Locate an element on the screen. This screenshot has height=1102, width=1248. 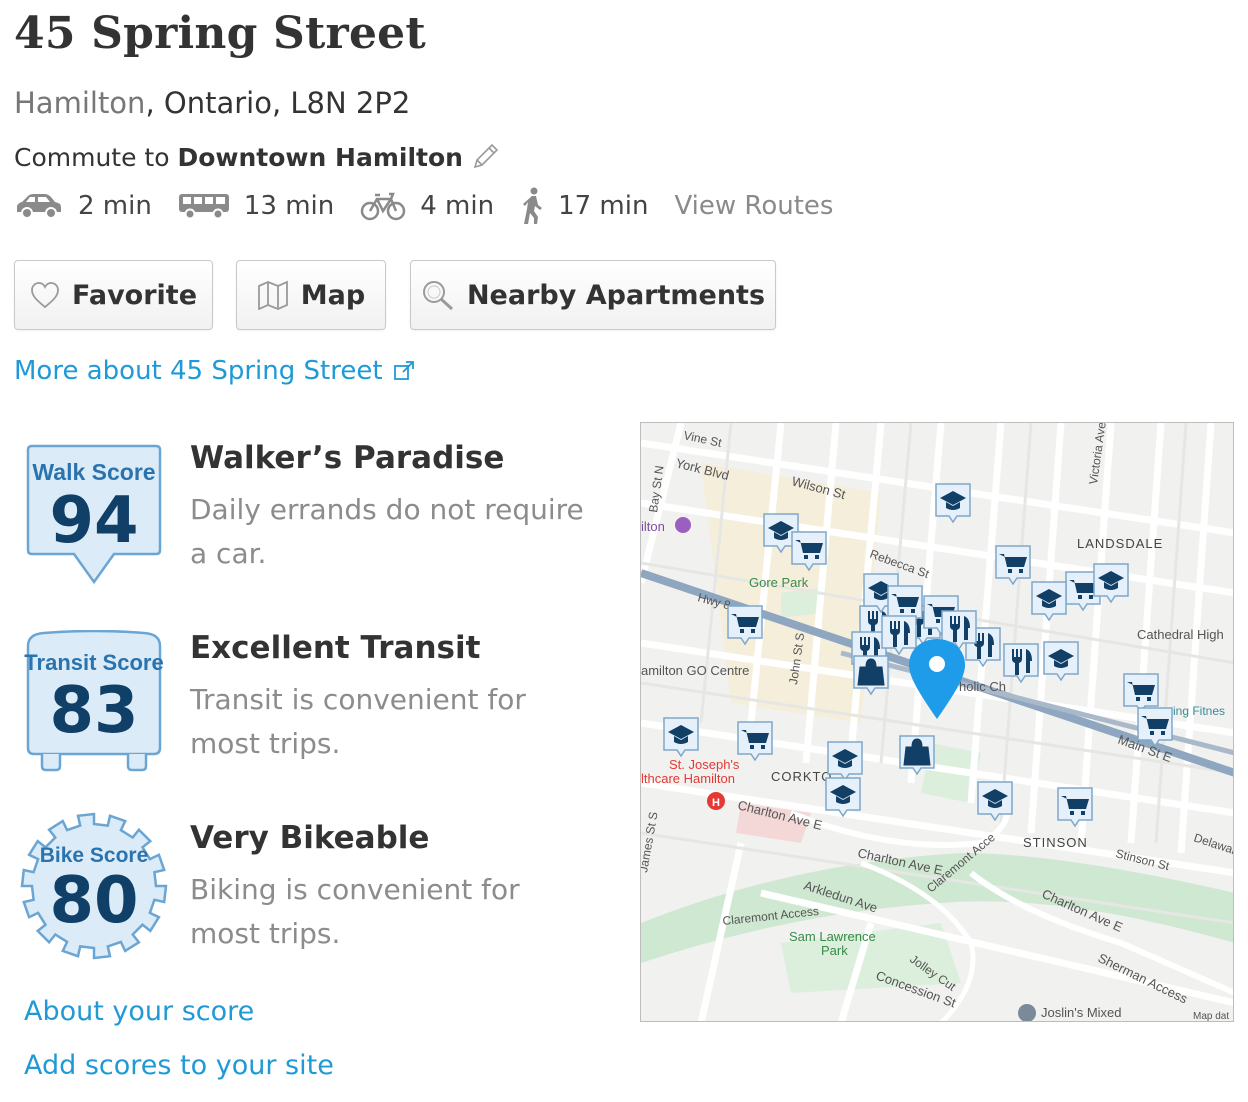
nearby-apartments-button: Nearby Apartments is located at coordinates (593, 295).